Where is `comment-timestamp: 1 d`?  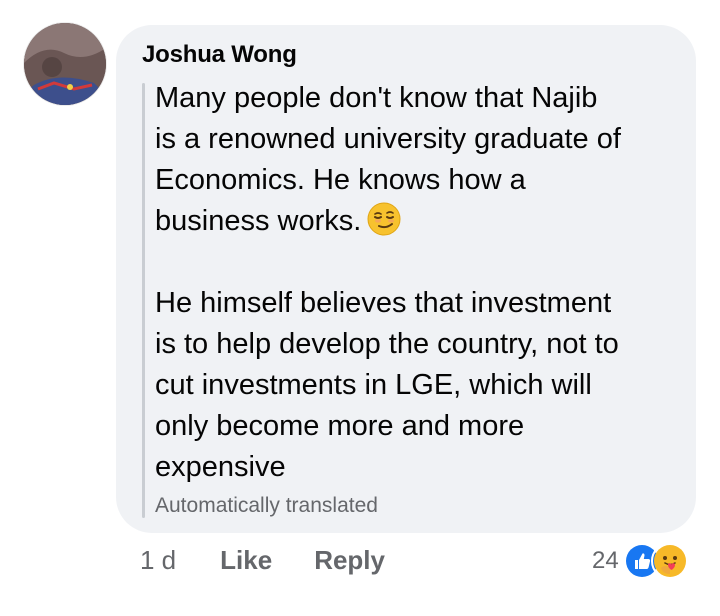
comment-timestamp: 1 d is located at coordinates (158, 560).